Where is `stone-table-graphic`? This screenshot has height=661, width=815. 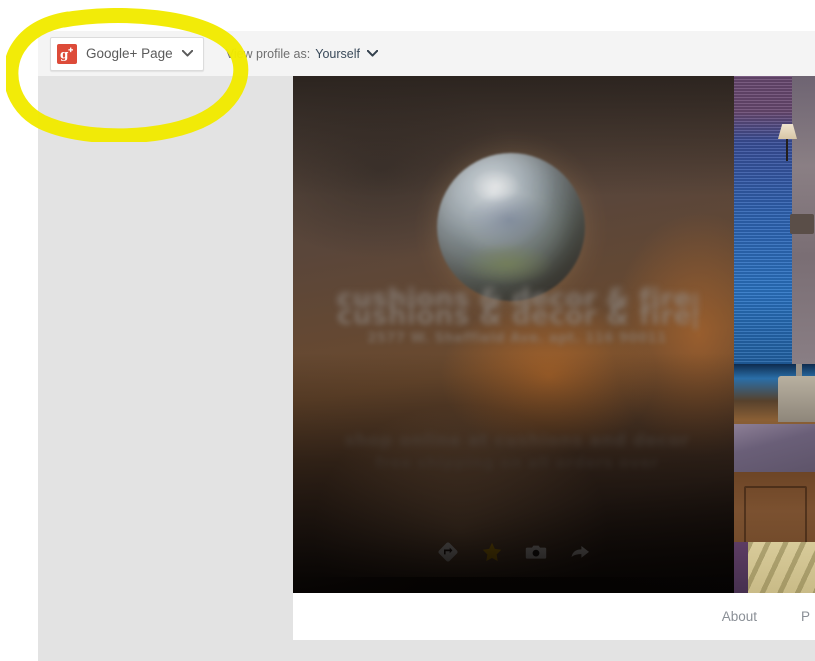
stone-table-graphic is located at coordinates (796, 399).